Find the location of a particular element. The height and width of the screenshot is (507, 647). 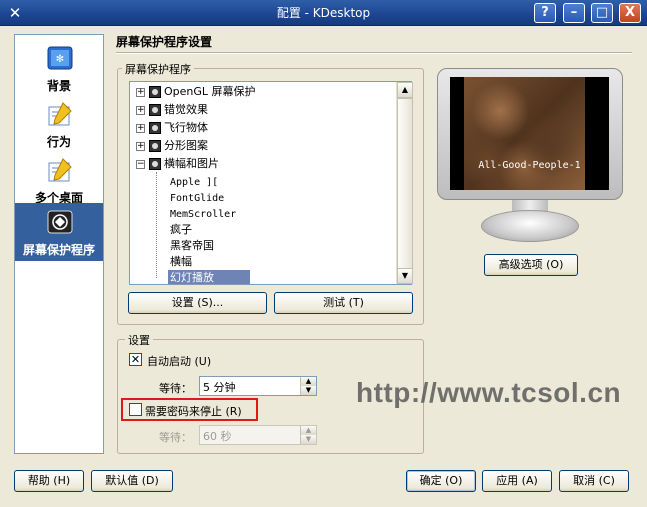

tree-node-banners: − 横幅和图片 is located at coordinates (177, 164).